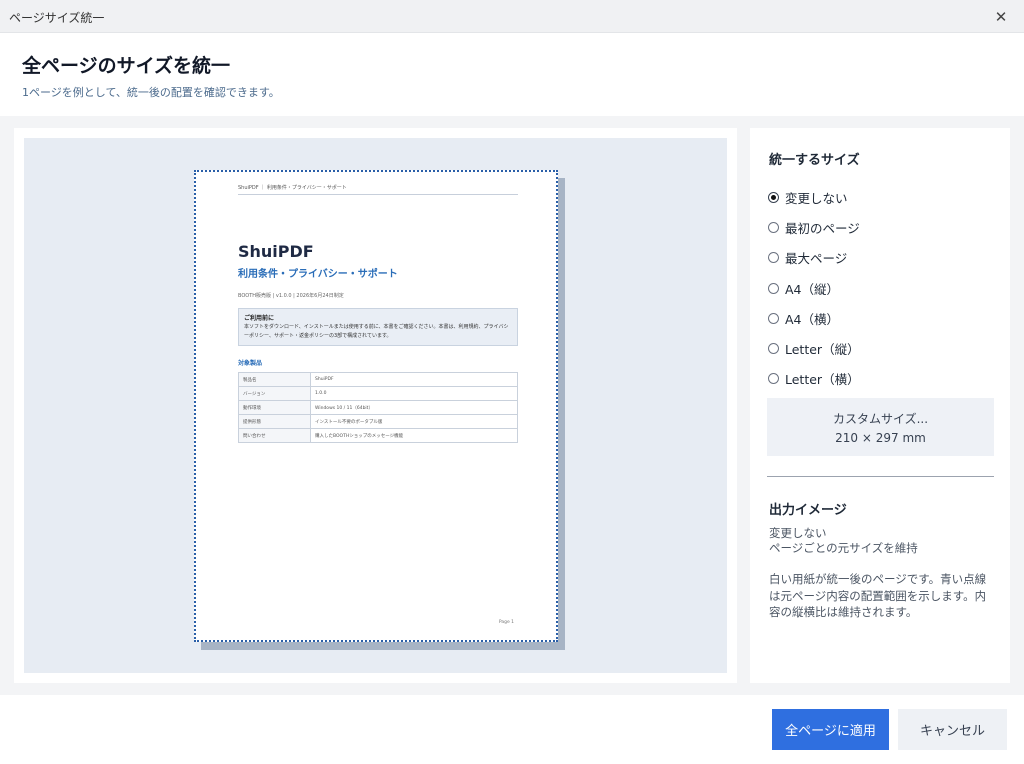  What do you see at coordinates (880, 427) in the screenshot?
I see `custom-size-button: カスタムサイズ... 210 × 297 mm` at bounding box center [880, 427].